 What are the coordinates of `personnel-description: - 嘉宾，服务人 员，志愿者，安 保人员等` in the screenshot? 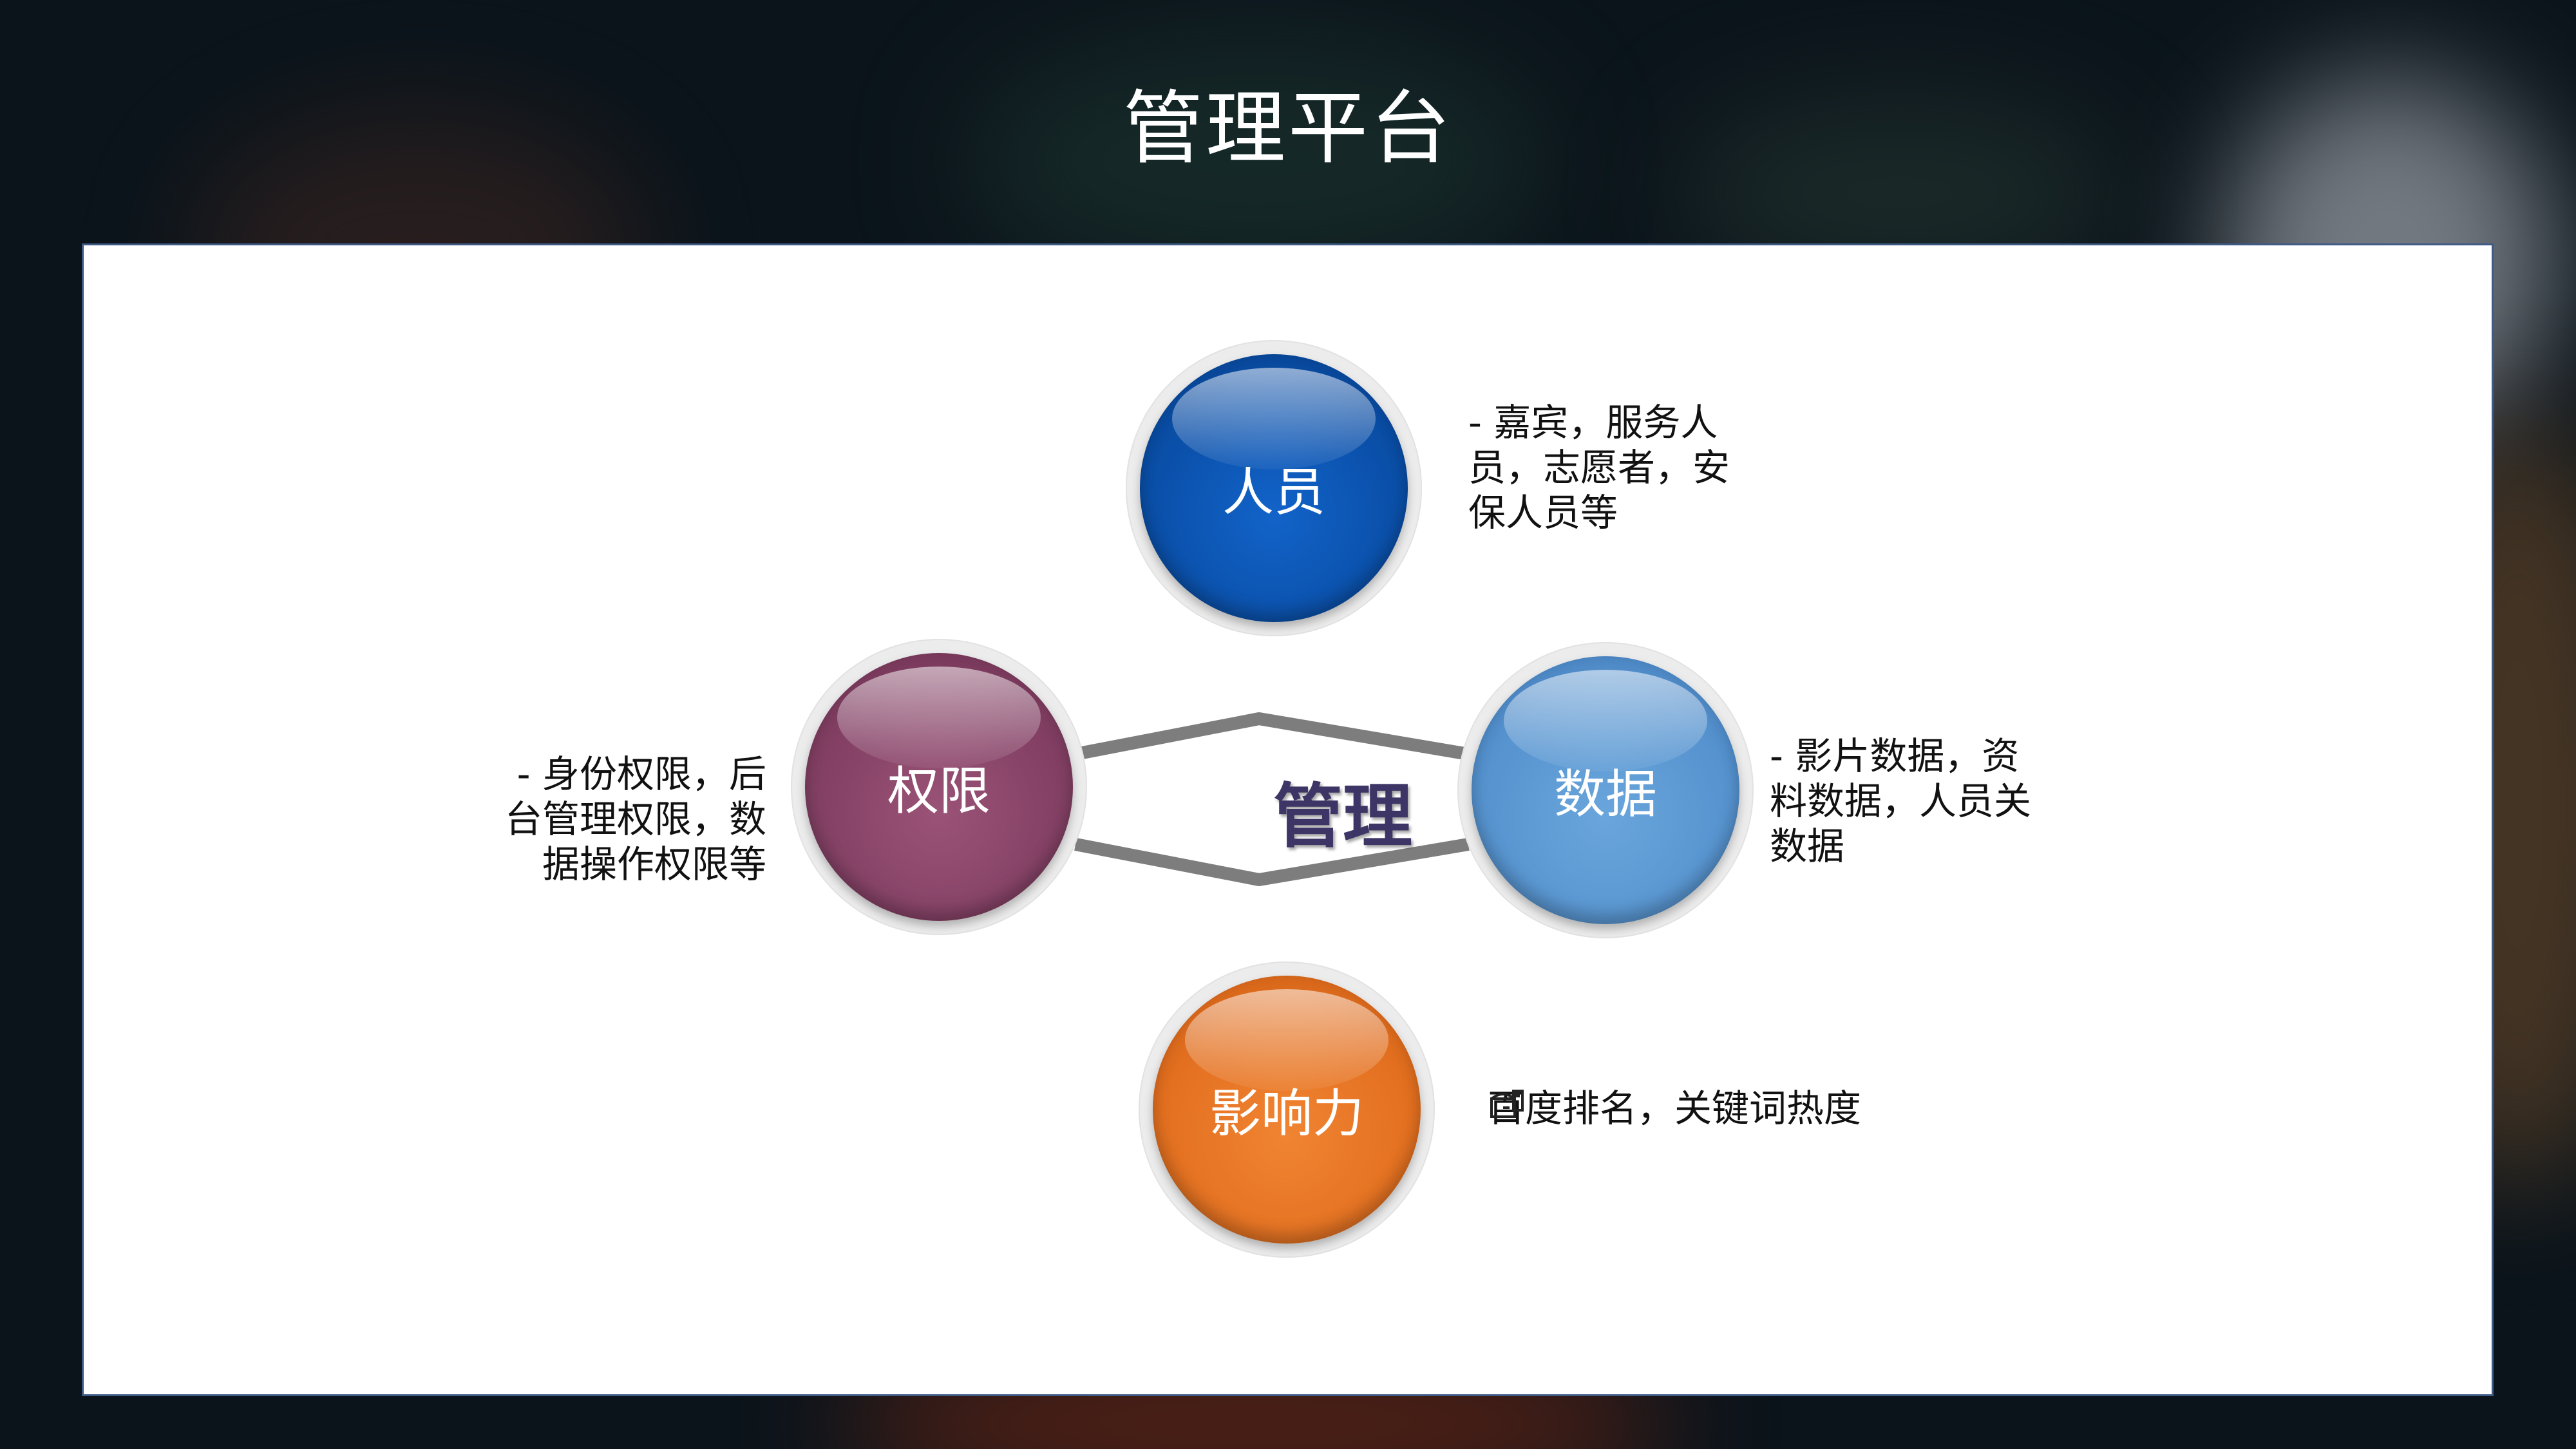 It's located at (1599, 467).